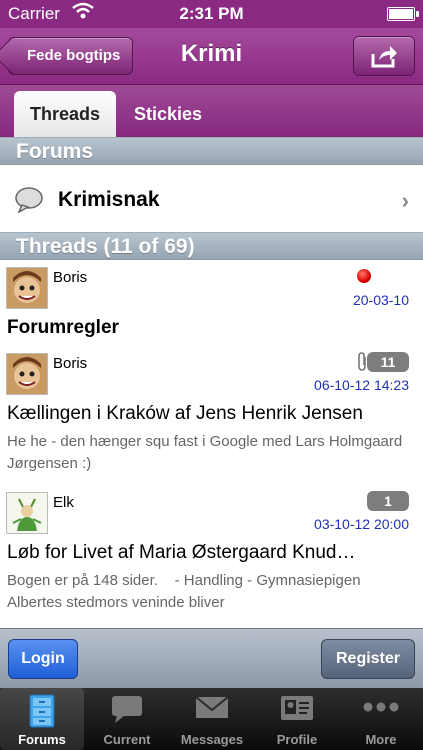  Describe the element at coordinates (63, 327) in the screenshot. I see `thread-title: Forumregler` at that location.